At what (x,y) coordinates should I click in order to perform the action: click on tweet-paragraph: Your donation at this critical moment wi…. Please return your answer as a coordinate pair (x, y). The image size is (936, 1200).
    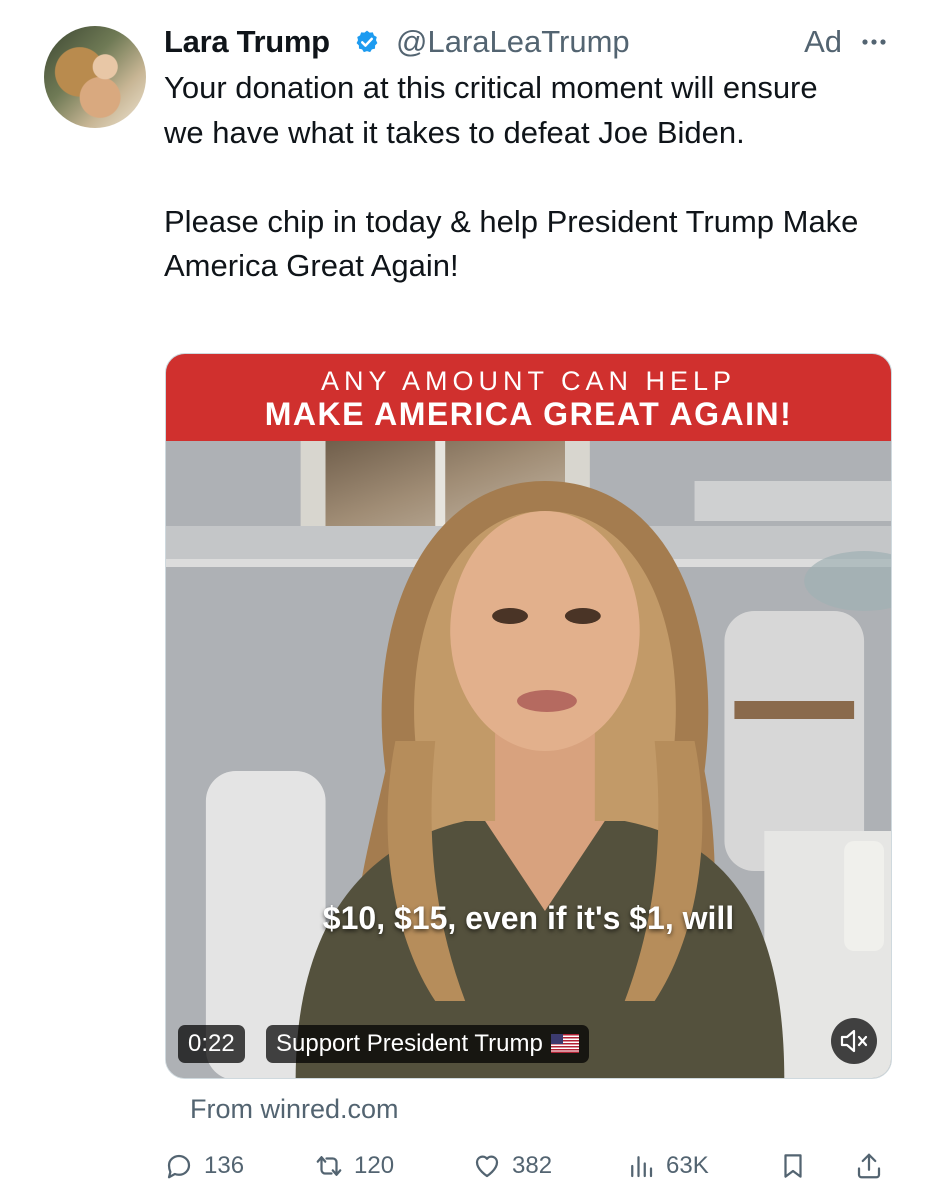
    Looking at the image, I should click on (491, 110).